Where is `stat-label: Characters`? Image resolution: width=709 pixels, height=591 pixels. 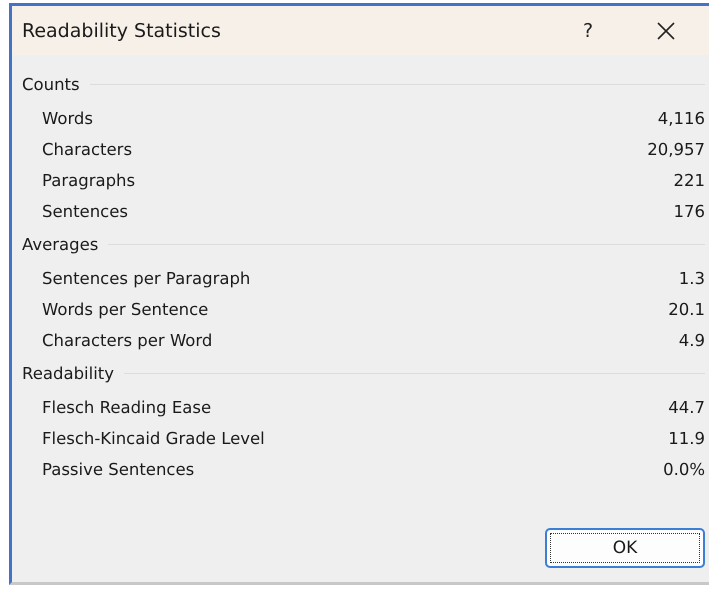
stat-label: Characters is located at coordinates (87, 149).